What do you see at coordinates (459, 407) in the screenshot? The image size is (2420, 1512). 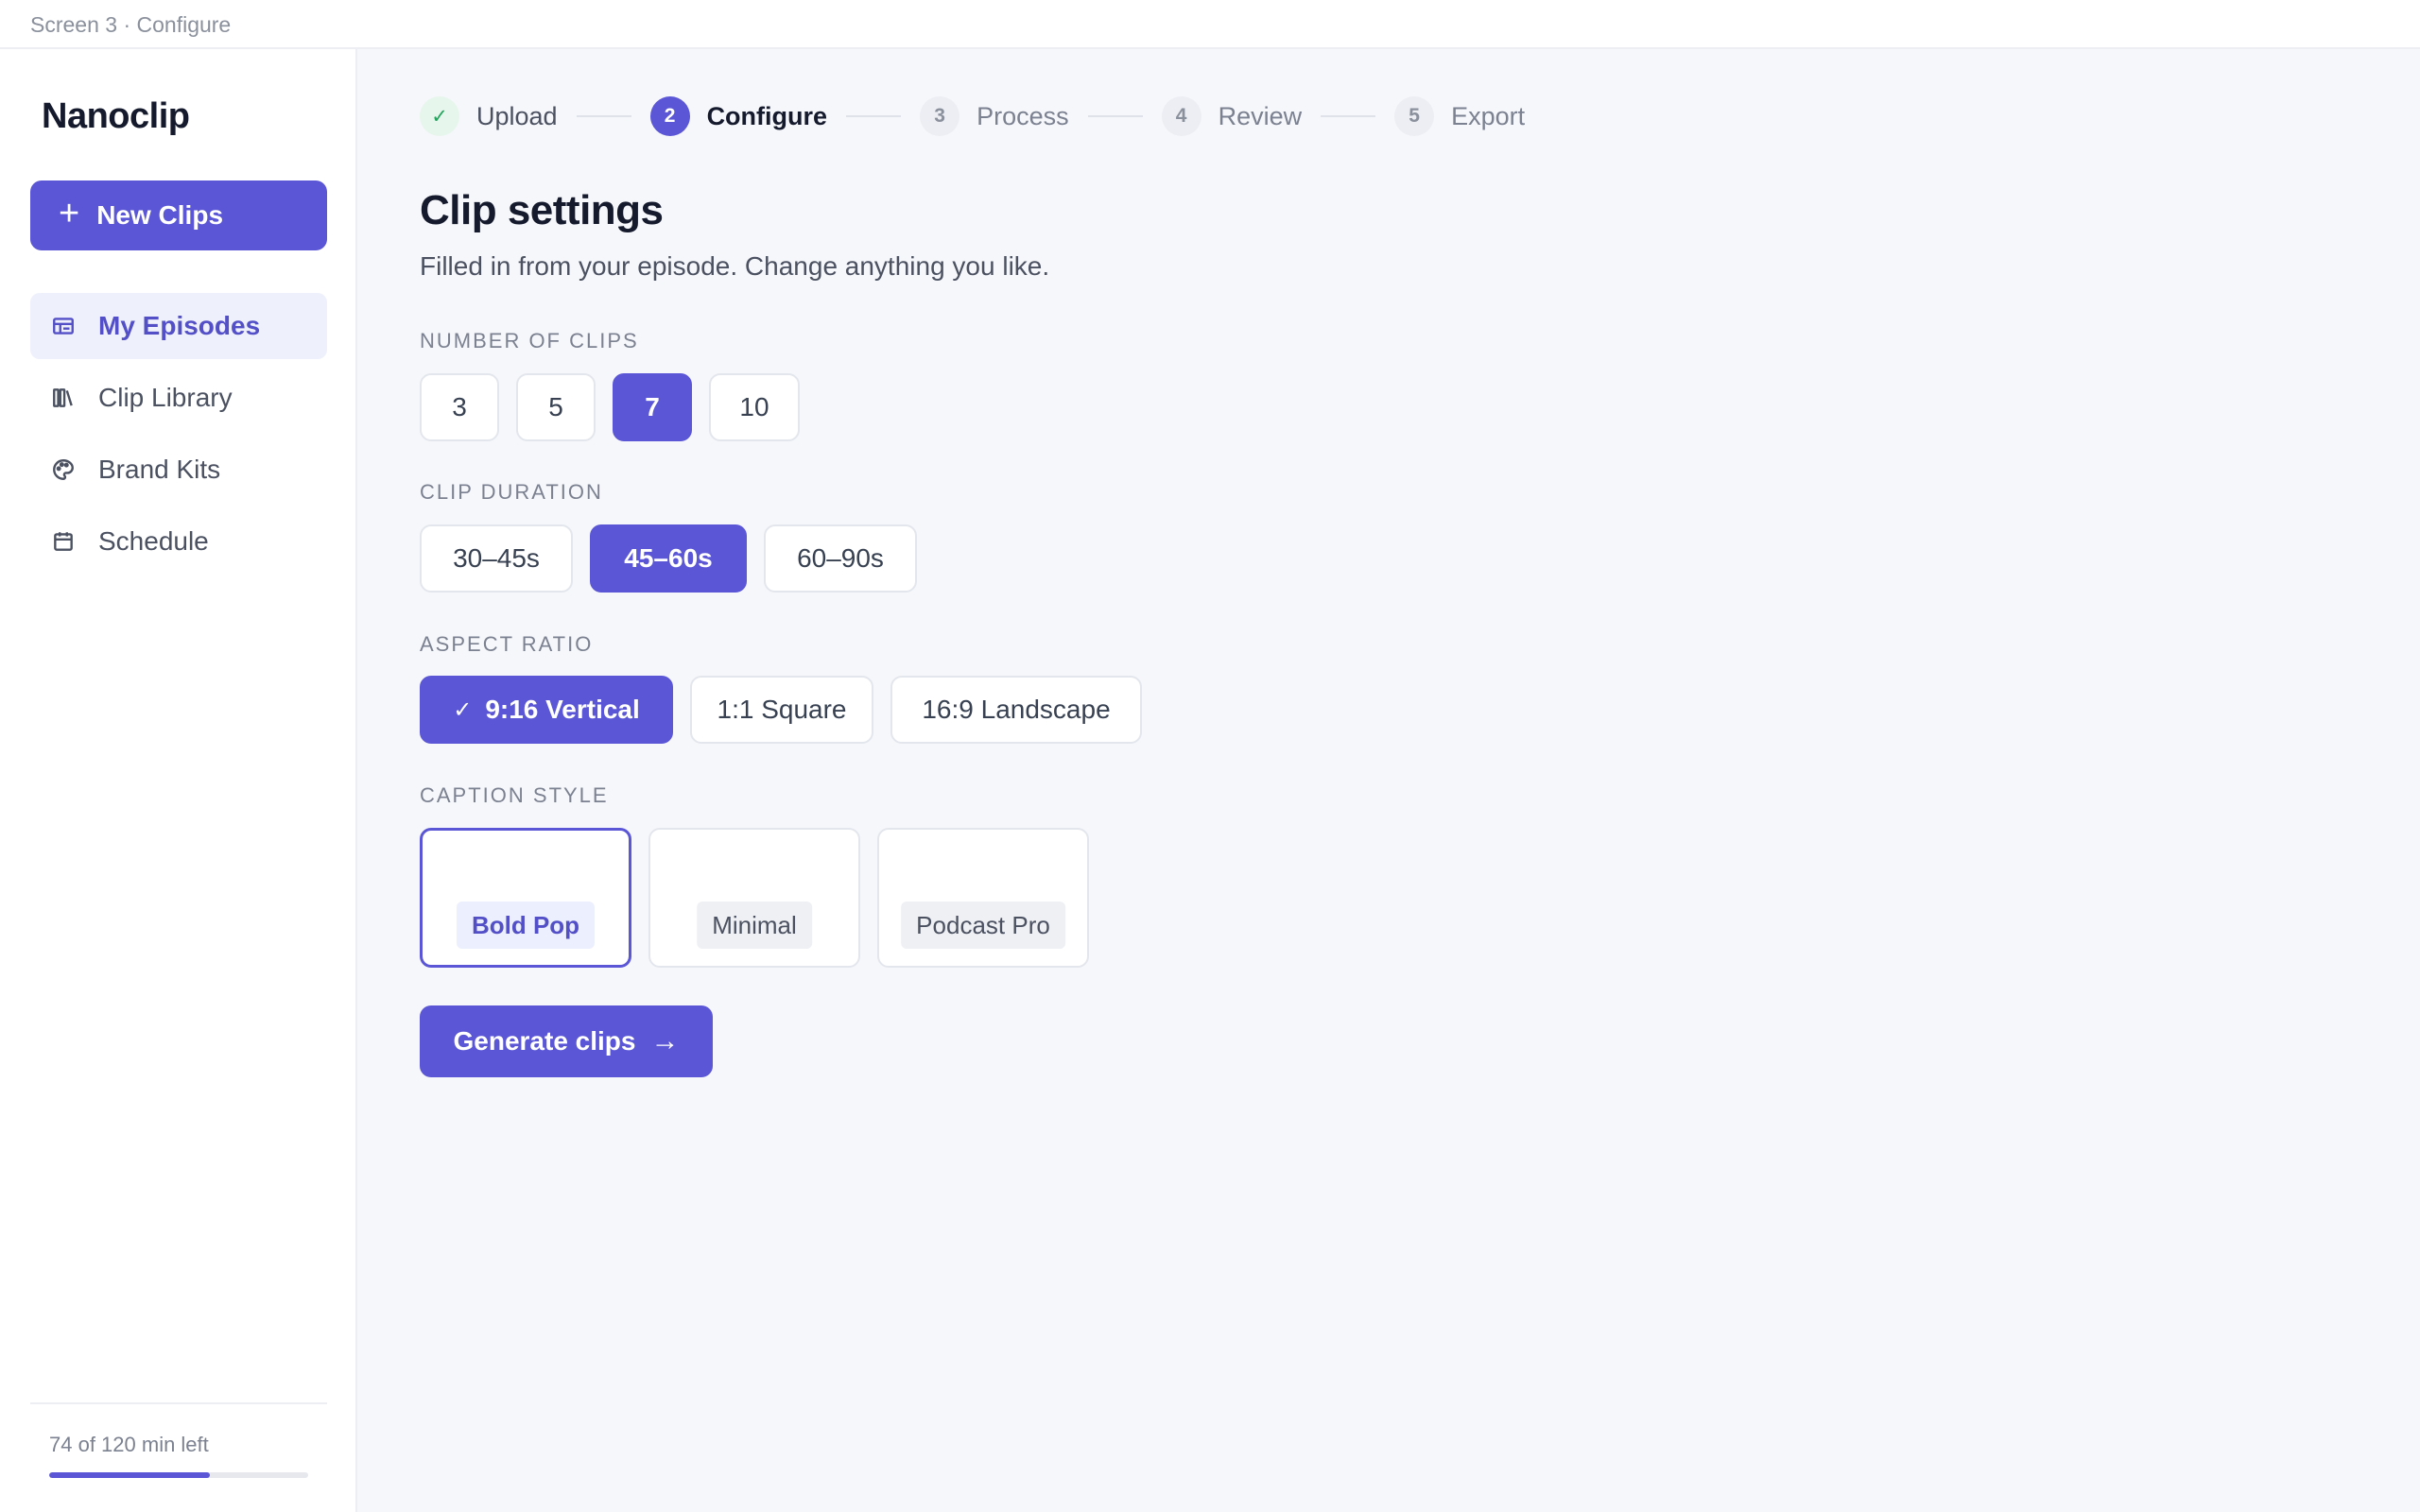 I see `clips-option-3: 3` at bounding box center [459, 407].